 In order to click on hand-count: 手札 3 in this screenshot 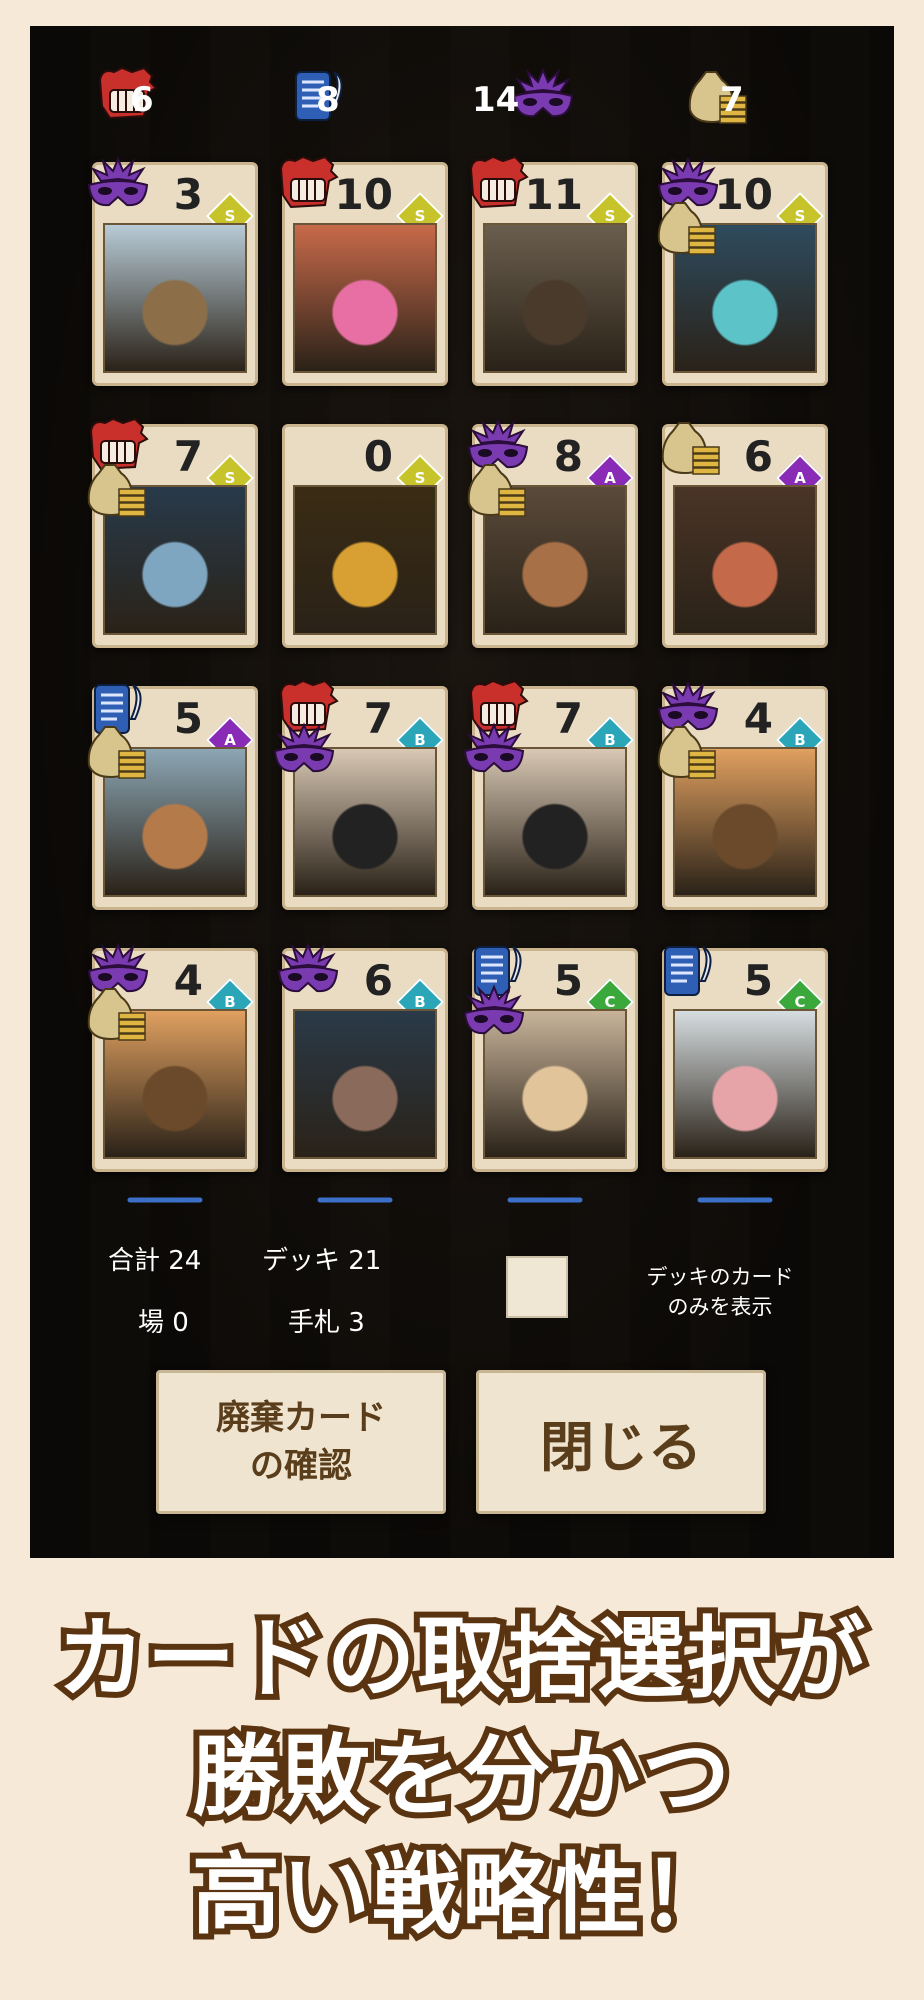, I will do `click(326, 1323)`.